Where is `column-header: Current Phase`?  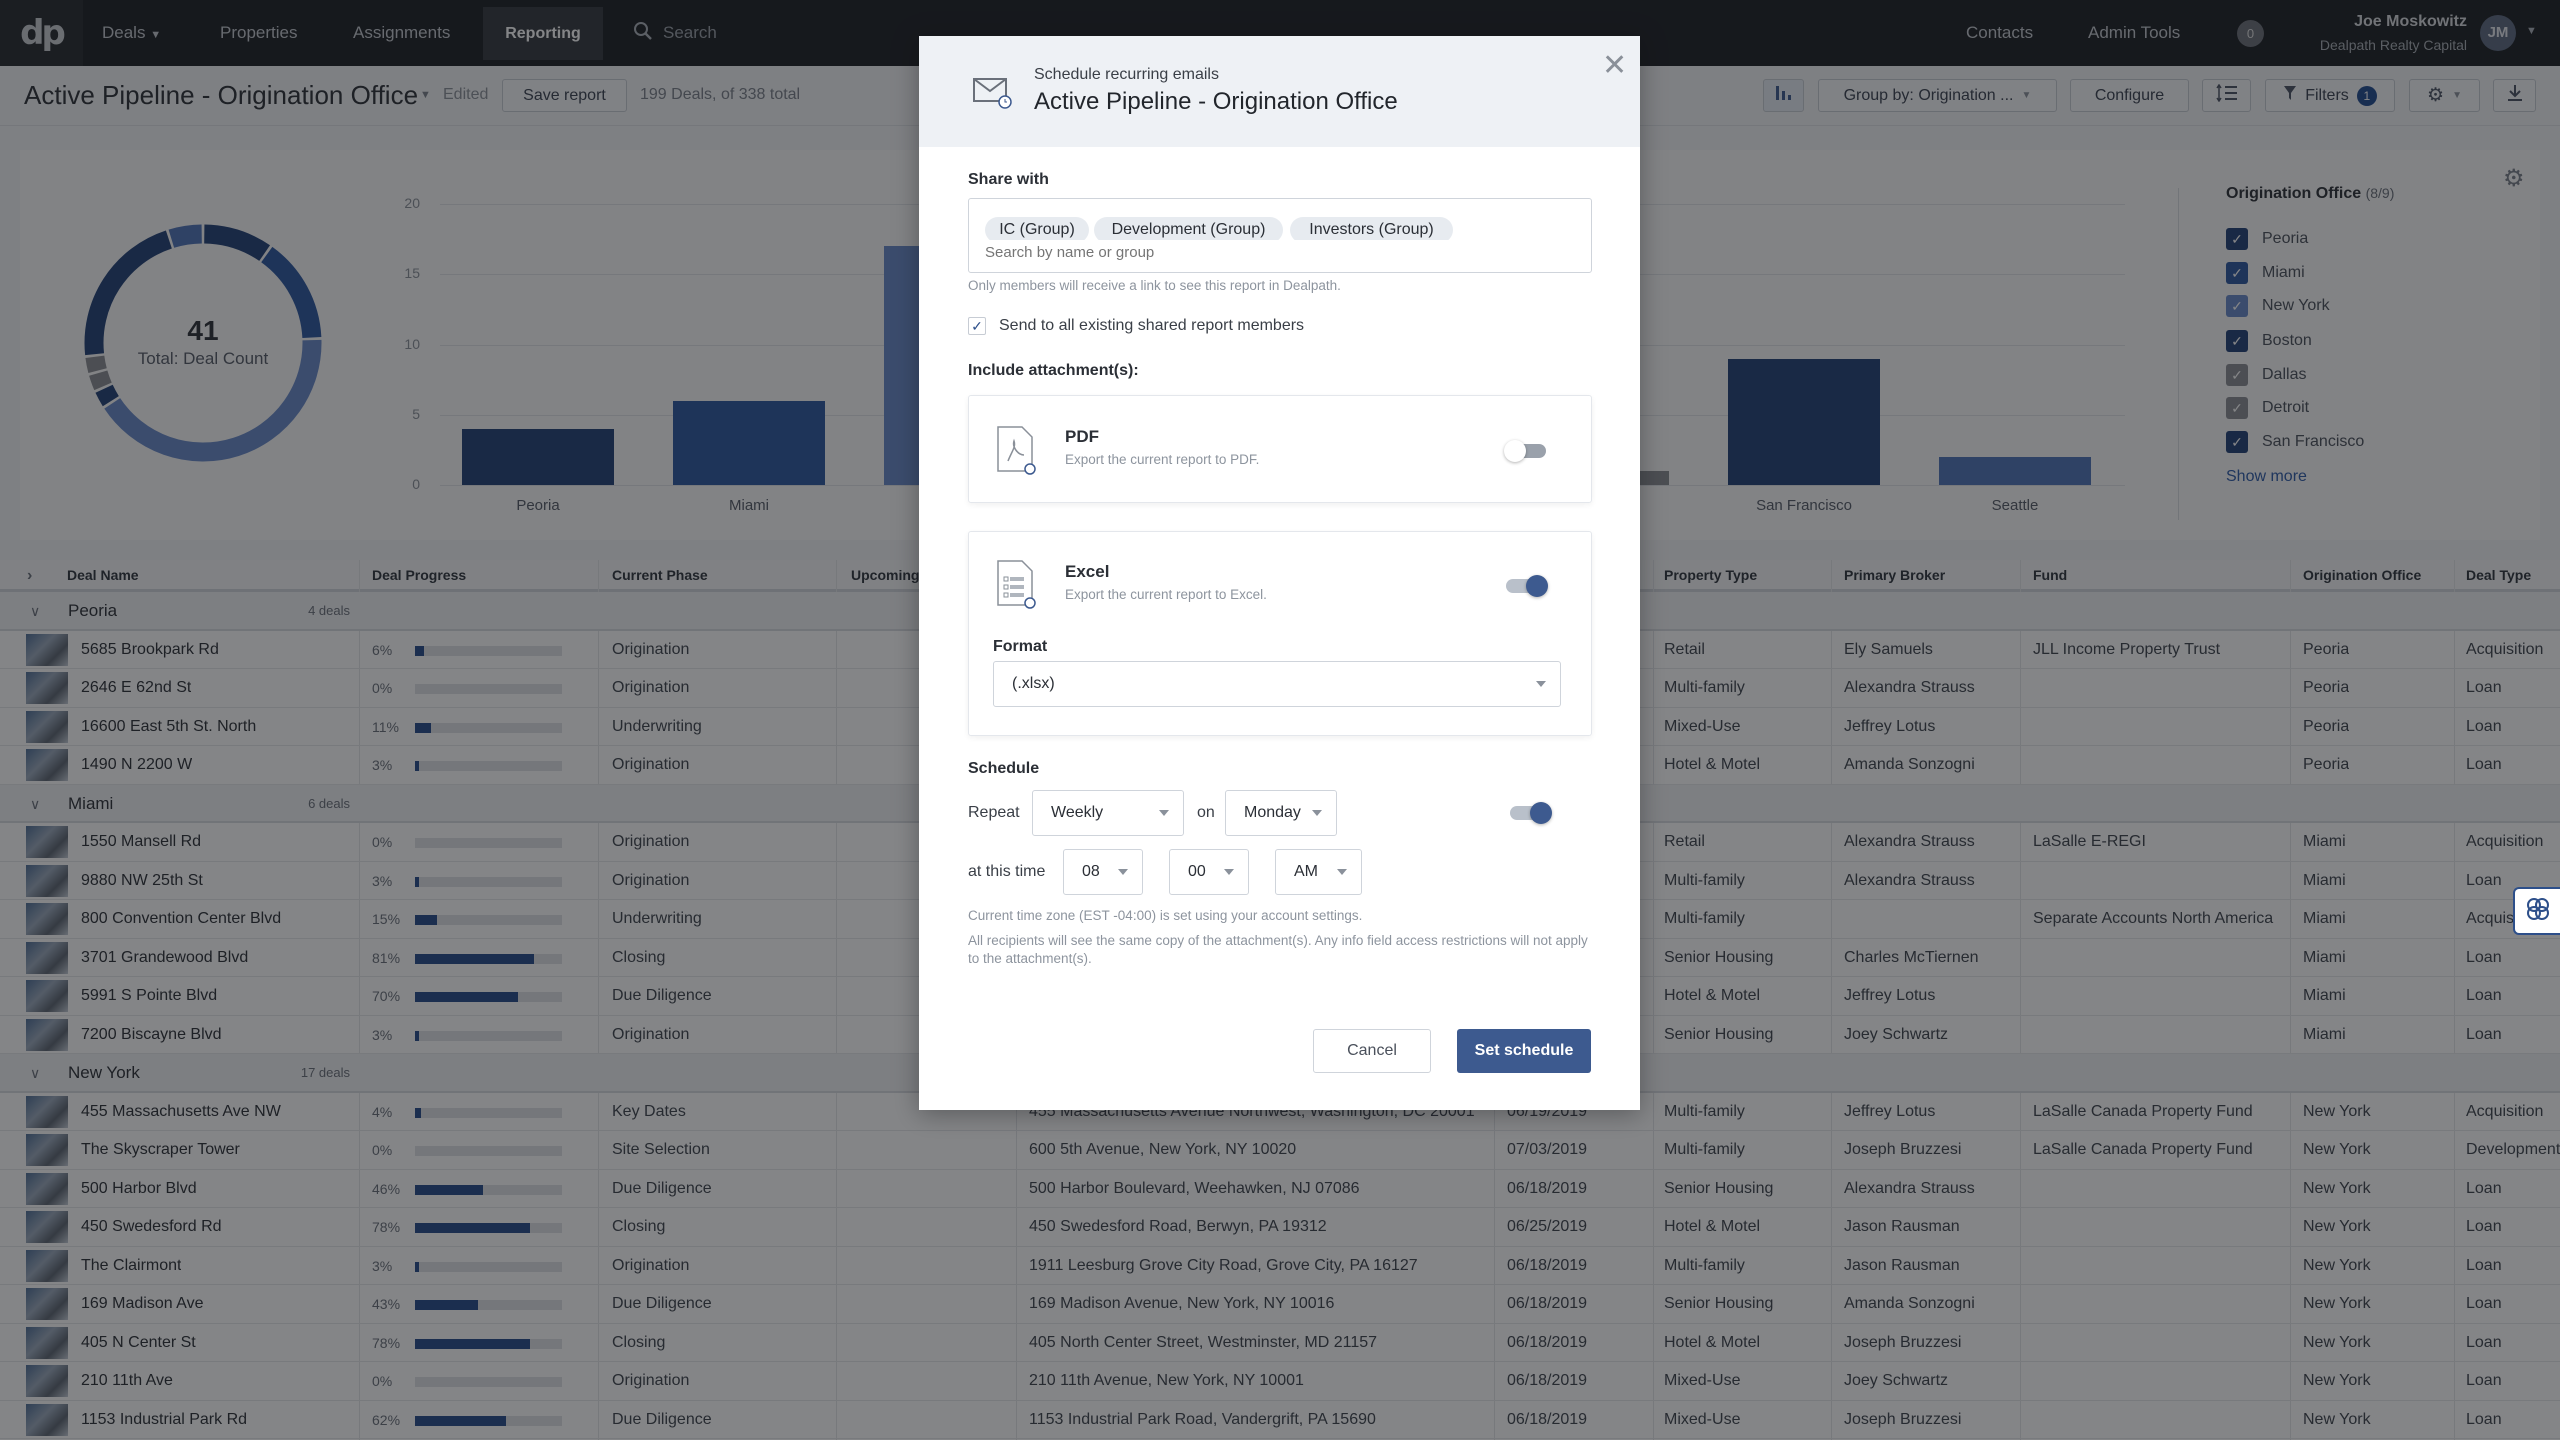 column-header: Current Phase is located at coordinates (660, 575).